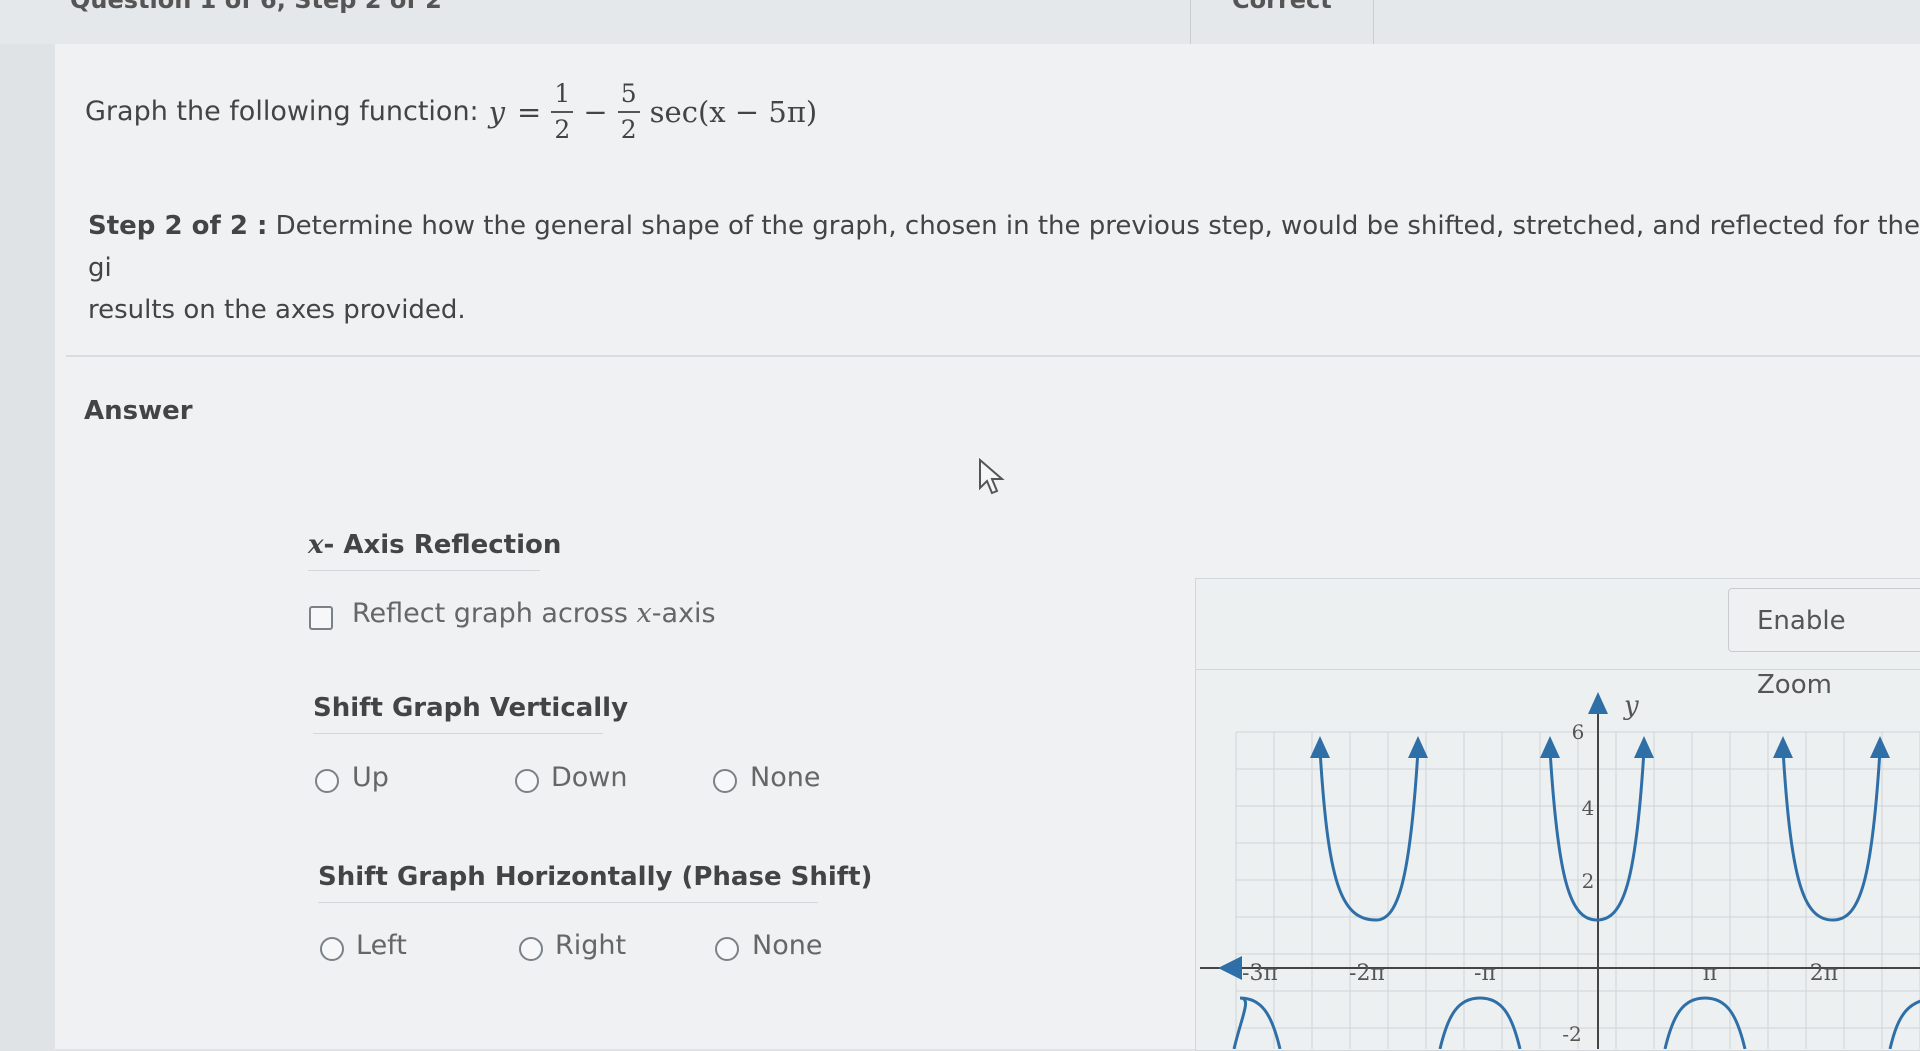  What do you see at coordinates (787, 945) in the screenshot?
I see `radio-horizontal-none-label: None` at bounding box center [787, 945].